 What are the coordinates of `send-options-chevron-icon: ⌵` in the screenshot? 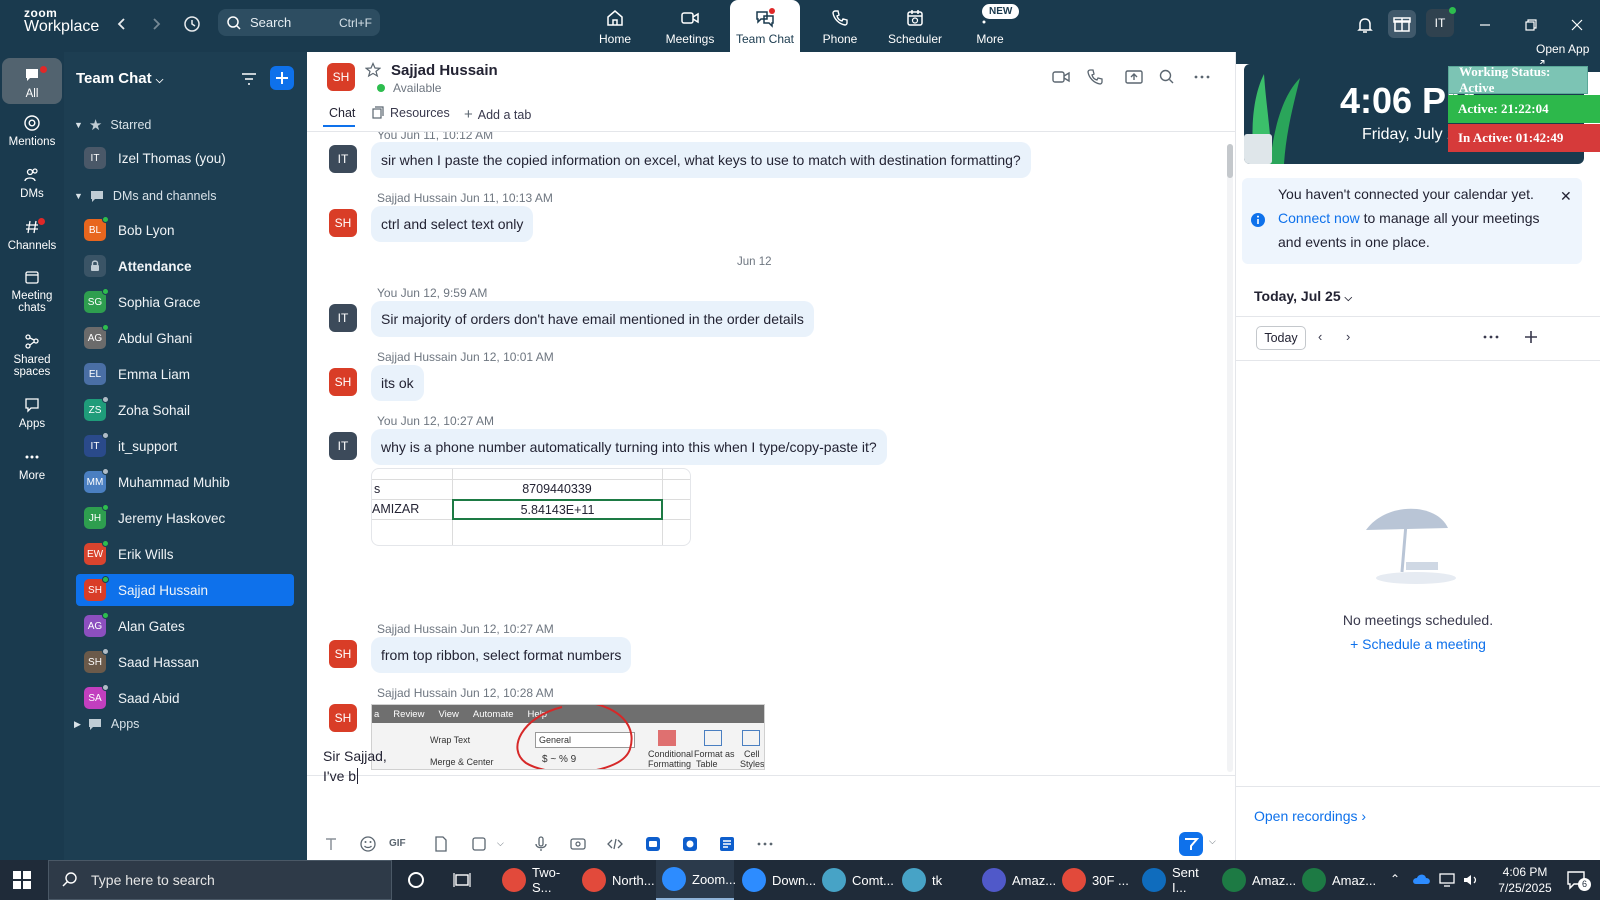 It's located at (1212, 841).